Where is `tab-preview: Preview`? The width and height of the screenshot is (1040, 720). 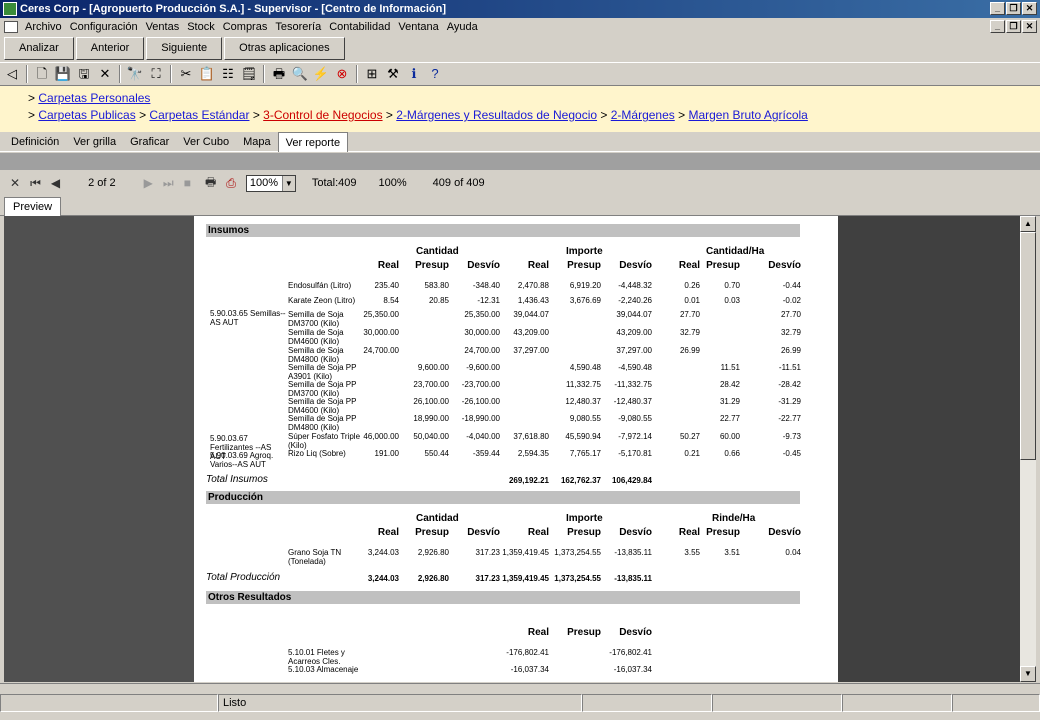
tab-preview: Preview is located at coordinates (33, 206).